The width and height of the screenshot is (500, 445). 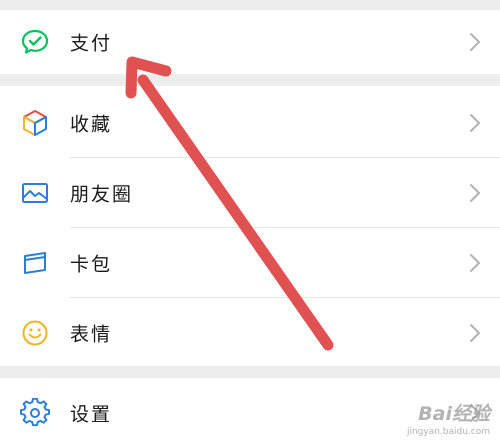 I want to click on smiley-face-icon, so click(x=35, y=333).